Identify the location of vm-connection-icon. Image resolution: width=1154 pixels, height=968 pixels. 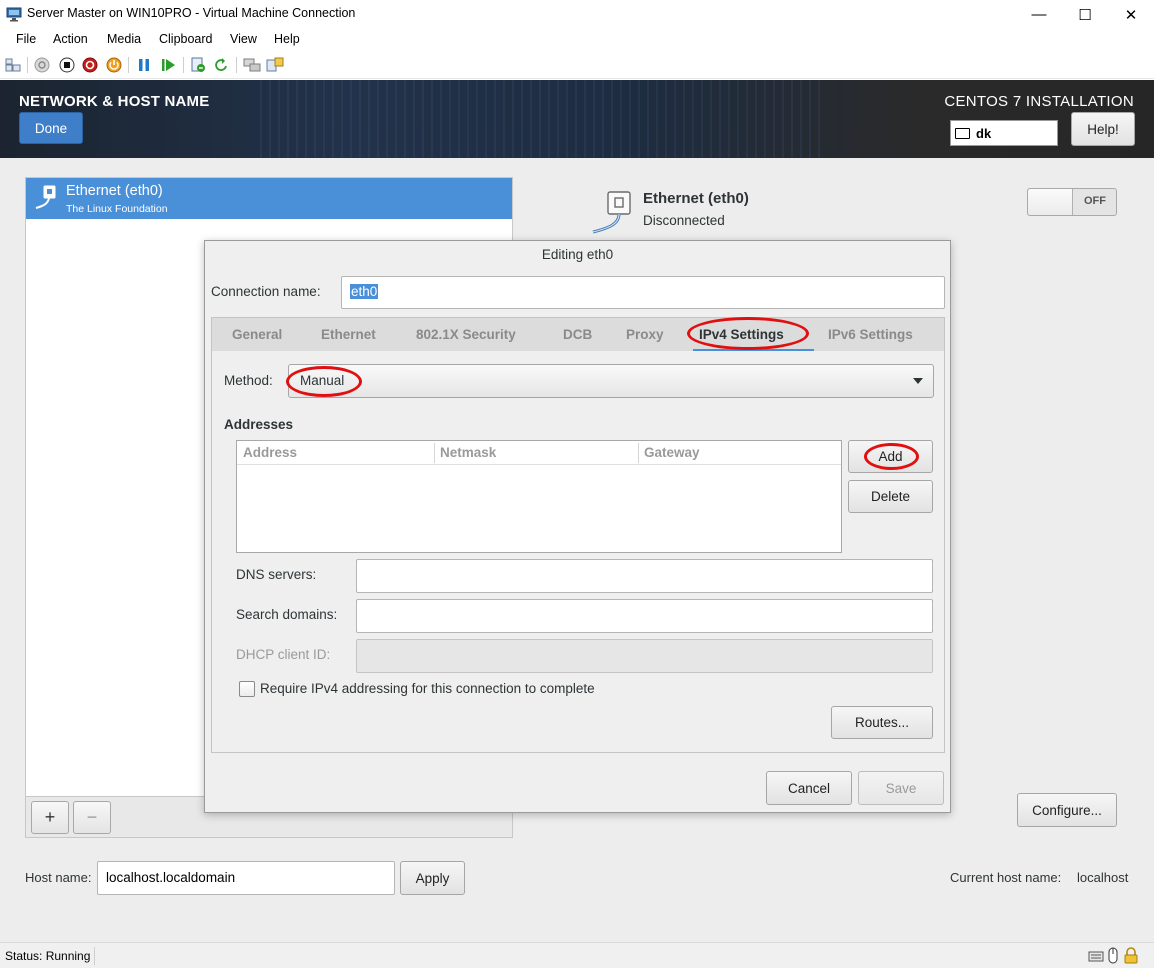
(14, 14).